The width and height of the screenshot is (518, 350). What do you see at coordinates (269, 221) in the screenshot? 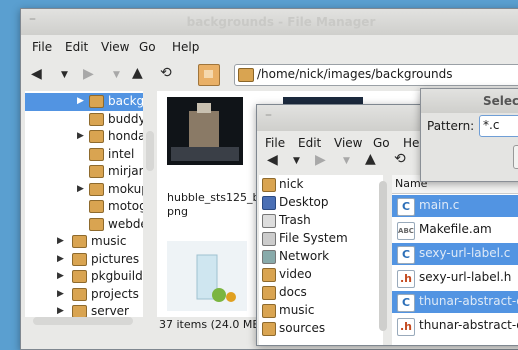
I see `trash-icon` at bounding box center [269, 221].